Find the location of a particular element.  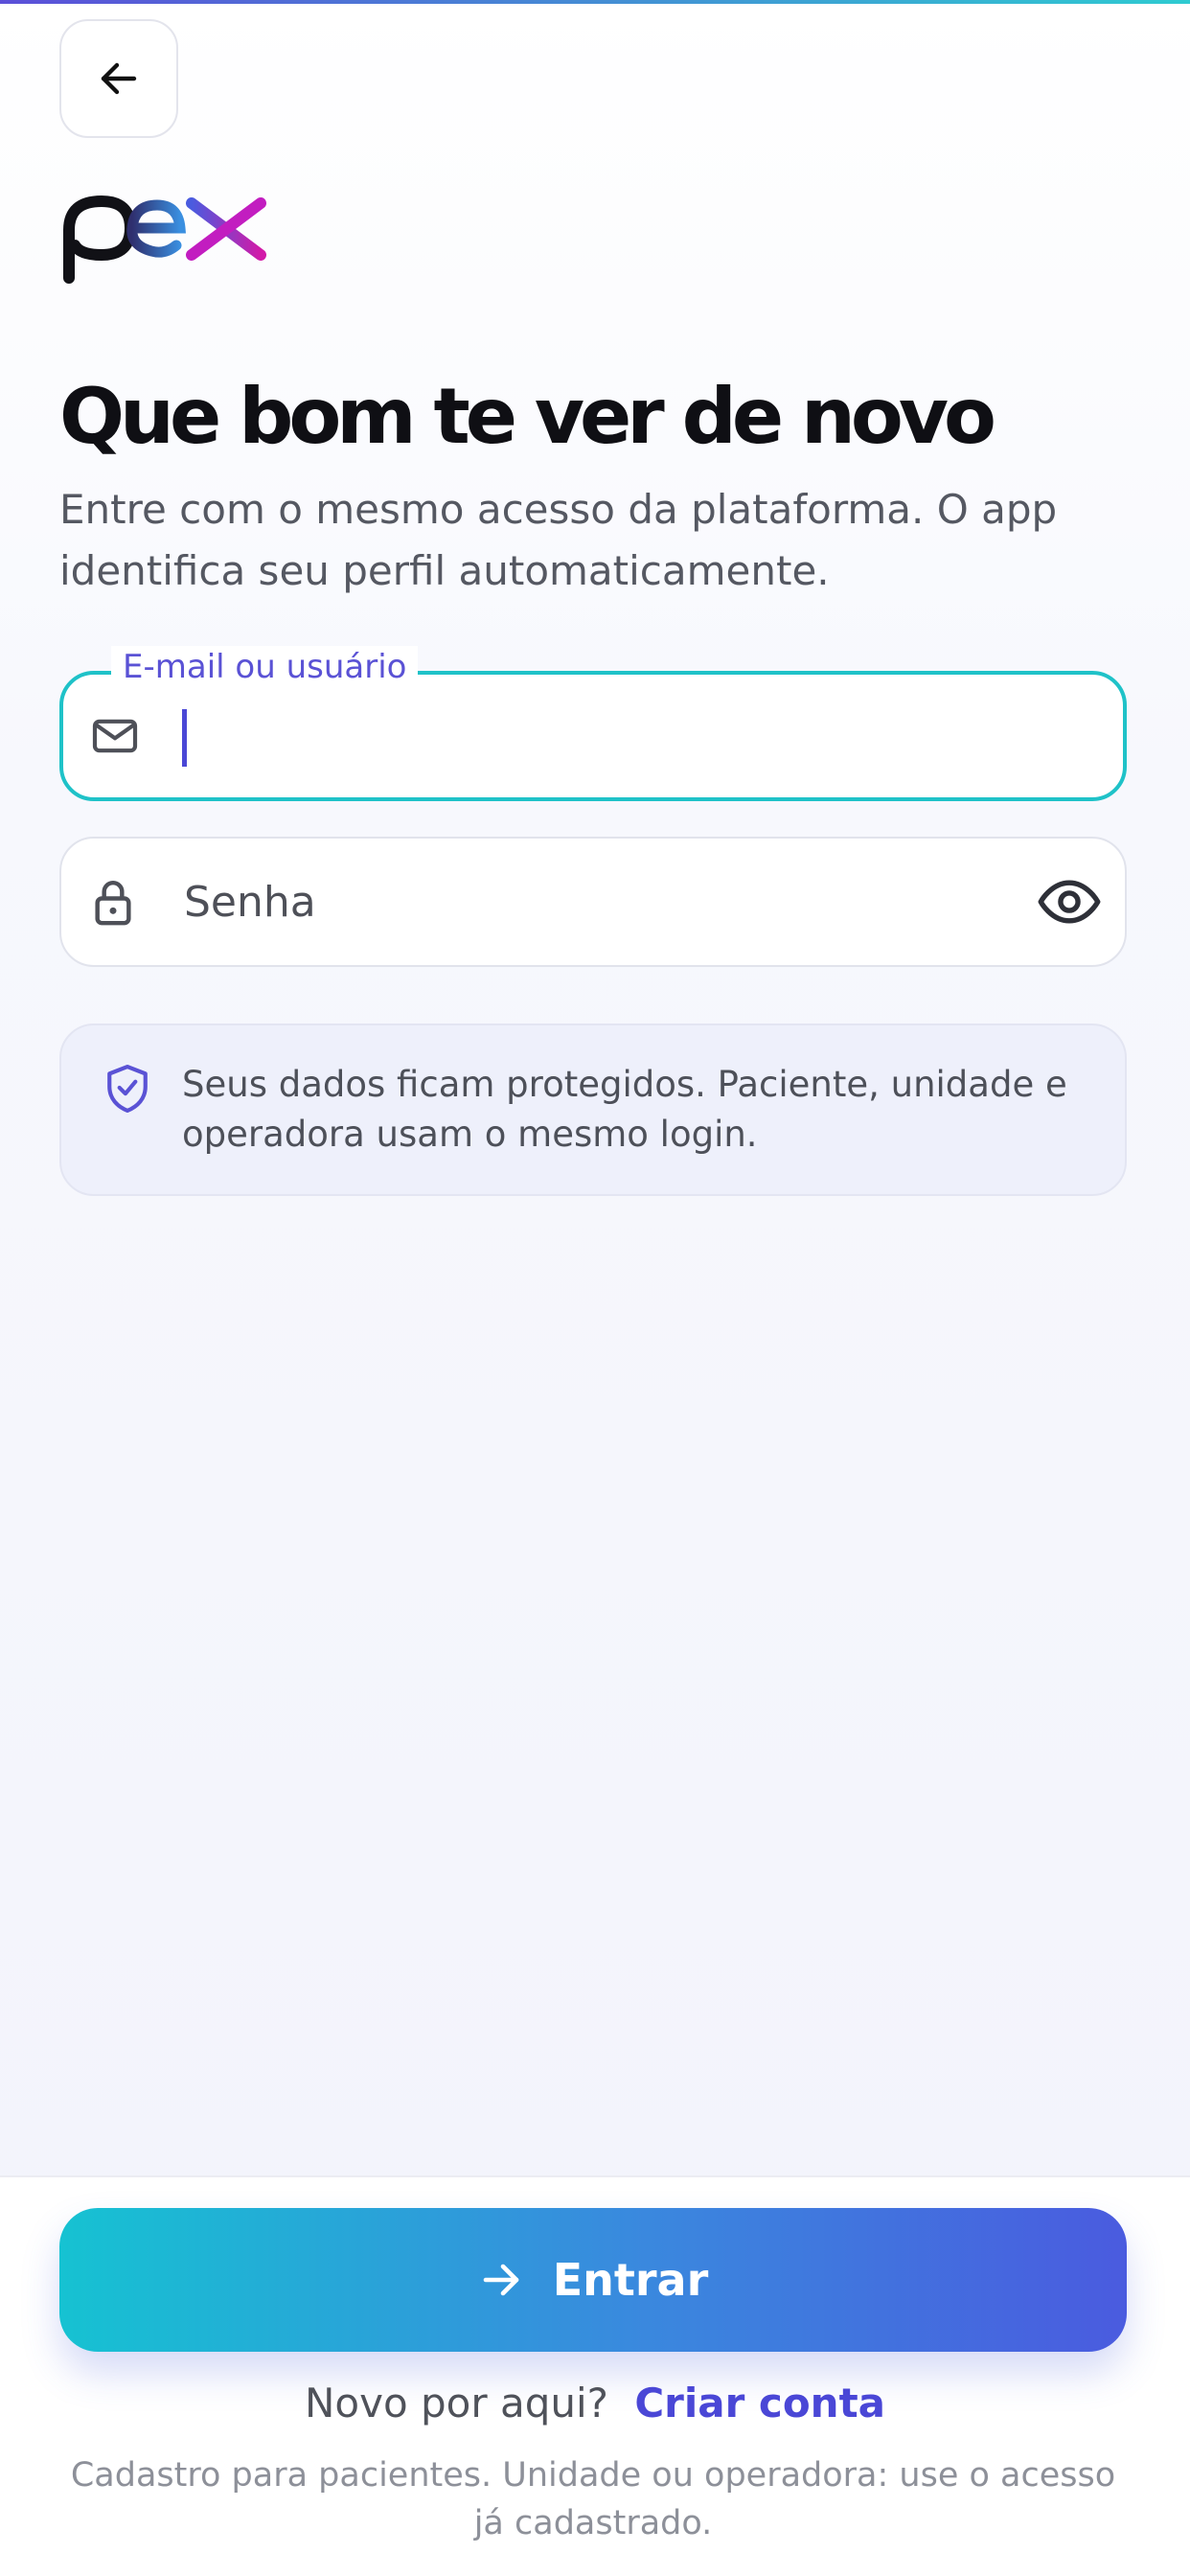

signup-row: Novo por aqui? Criar conta is located at coordinates (595, 2403).